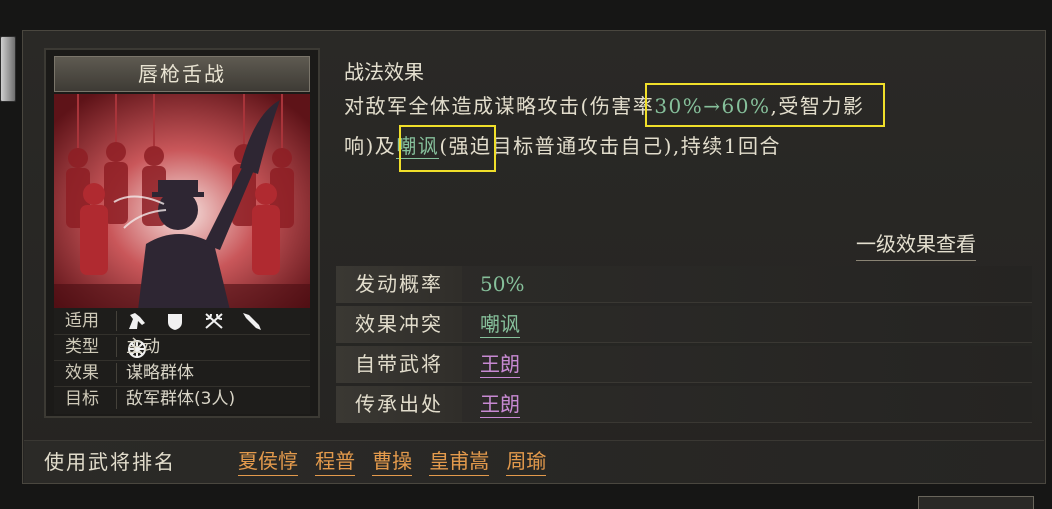 The image size is (1052, 509). What do you see at coordinates (399, 404) in the screenshot?
I see `inherit-source-label: 传承出处` at bounding box center [399, 404].